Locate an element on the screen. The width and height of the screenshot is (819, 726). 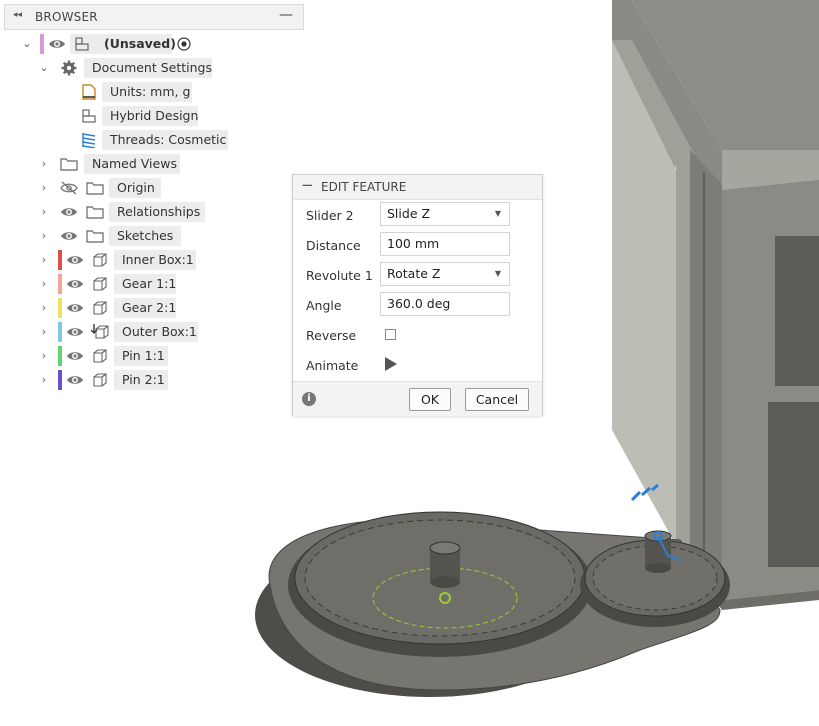
tree-label-document-settings: Document Settings is located at coordinates (148, 68).